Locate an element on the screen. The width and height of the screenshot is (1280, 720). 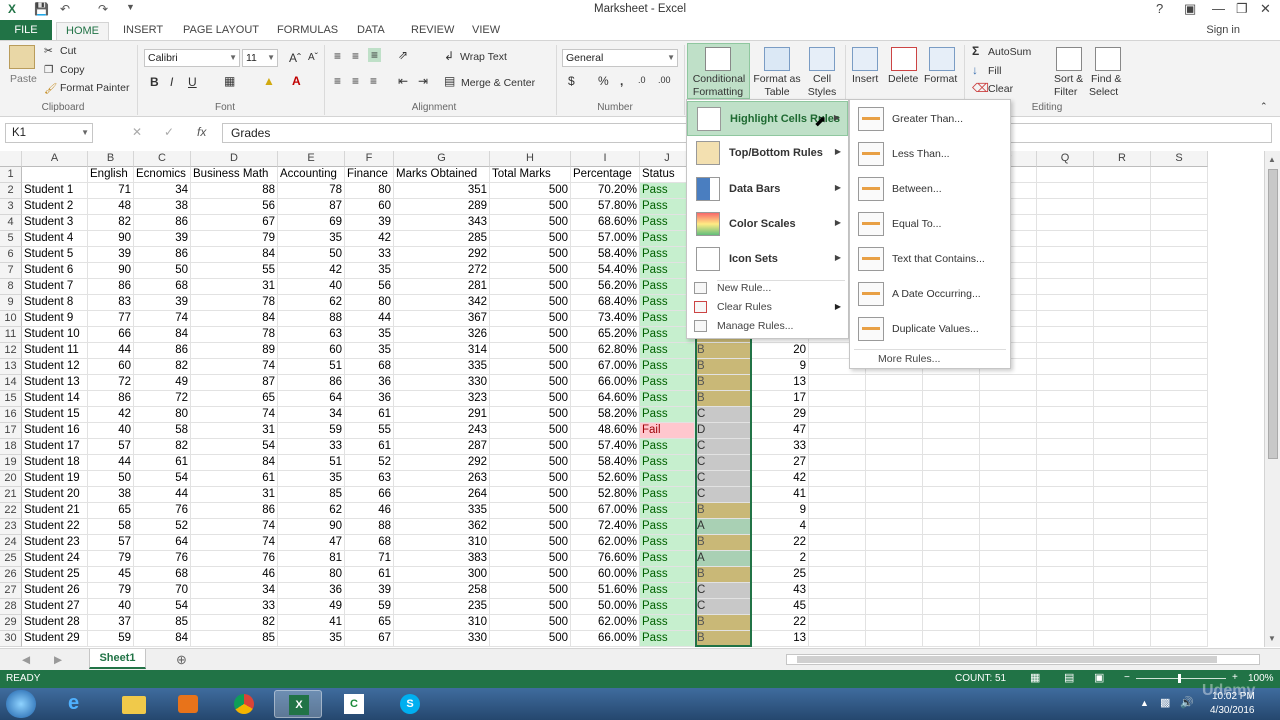
menu-icon-sets: Icon Sets ▶ is located at coordinates (767, 259).